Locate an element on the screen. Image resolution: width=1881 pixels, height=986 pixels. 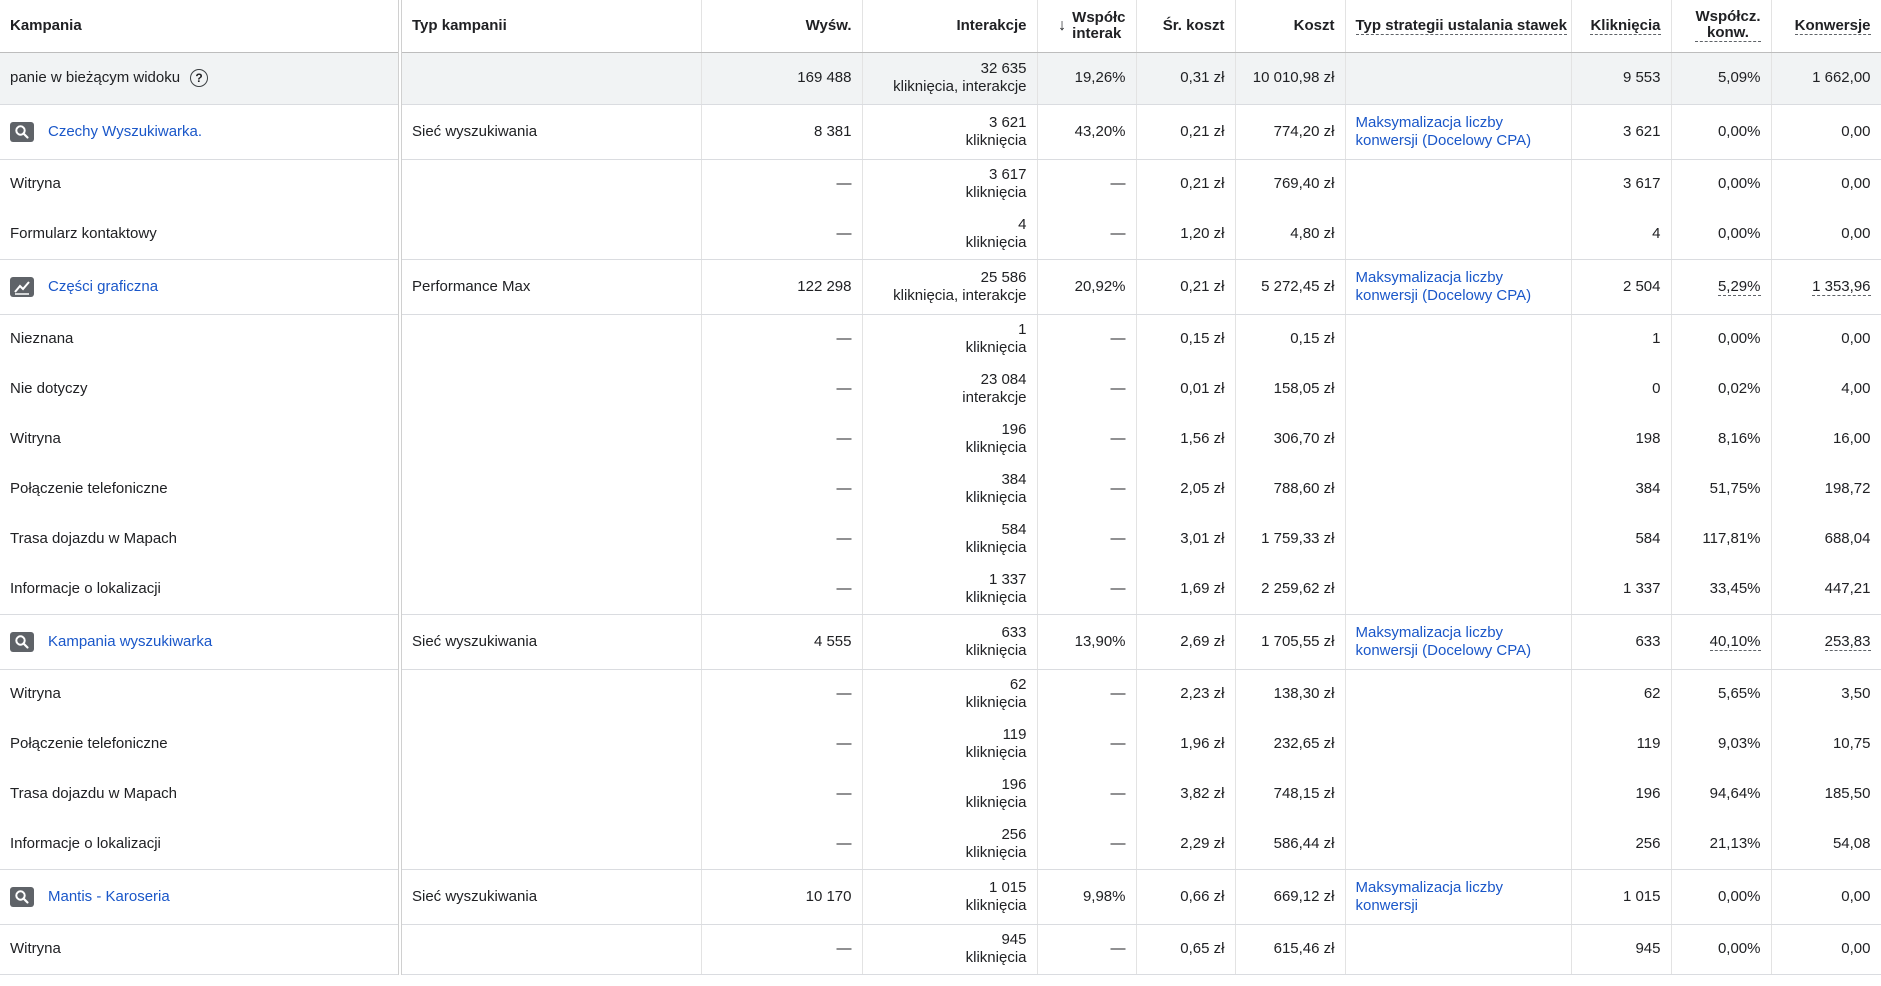
campaign-name-link: Części graficzna is located at coordinates (103, 286).